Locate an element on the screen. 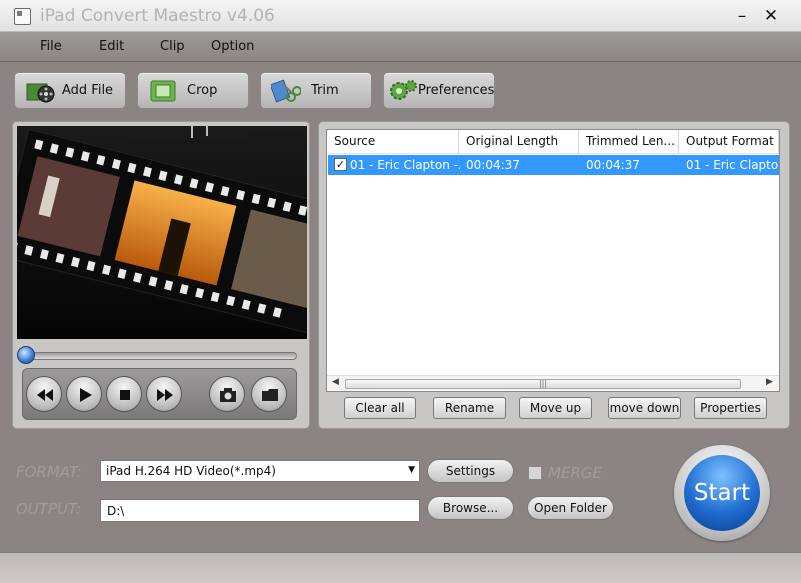 The image size is (801, 583). add-file-label: Add File is located at coordinates (88, 90).